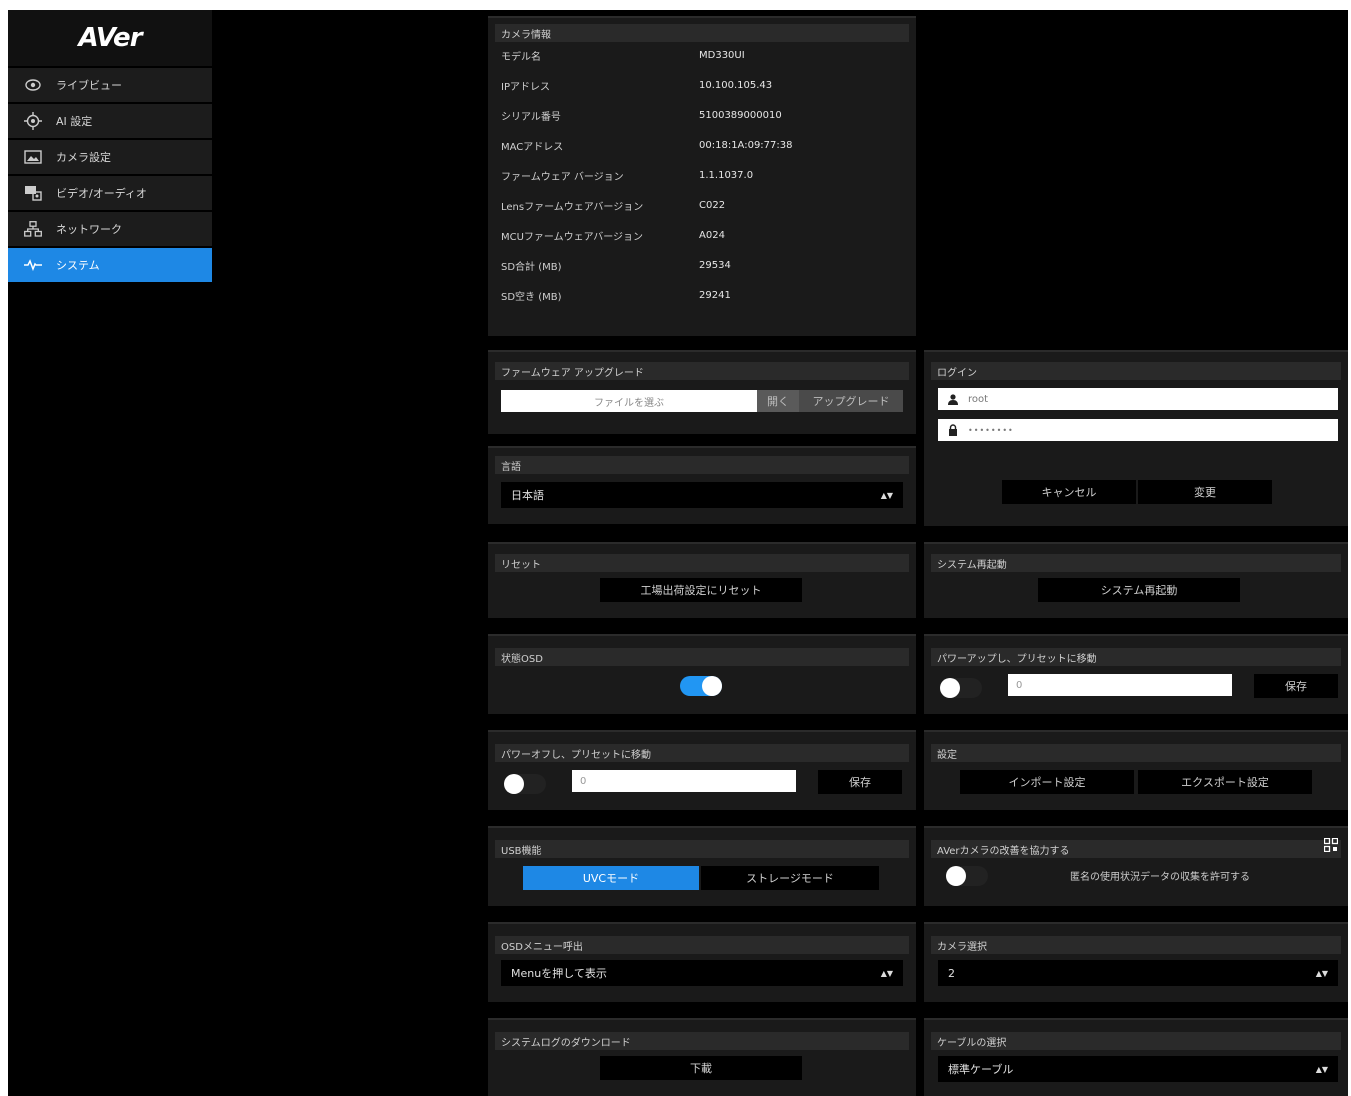  I want to click on panel-title: リセット, so click(702, 563).